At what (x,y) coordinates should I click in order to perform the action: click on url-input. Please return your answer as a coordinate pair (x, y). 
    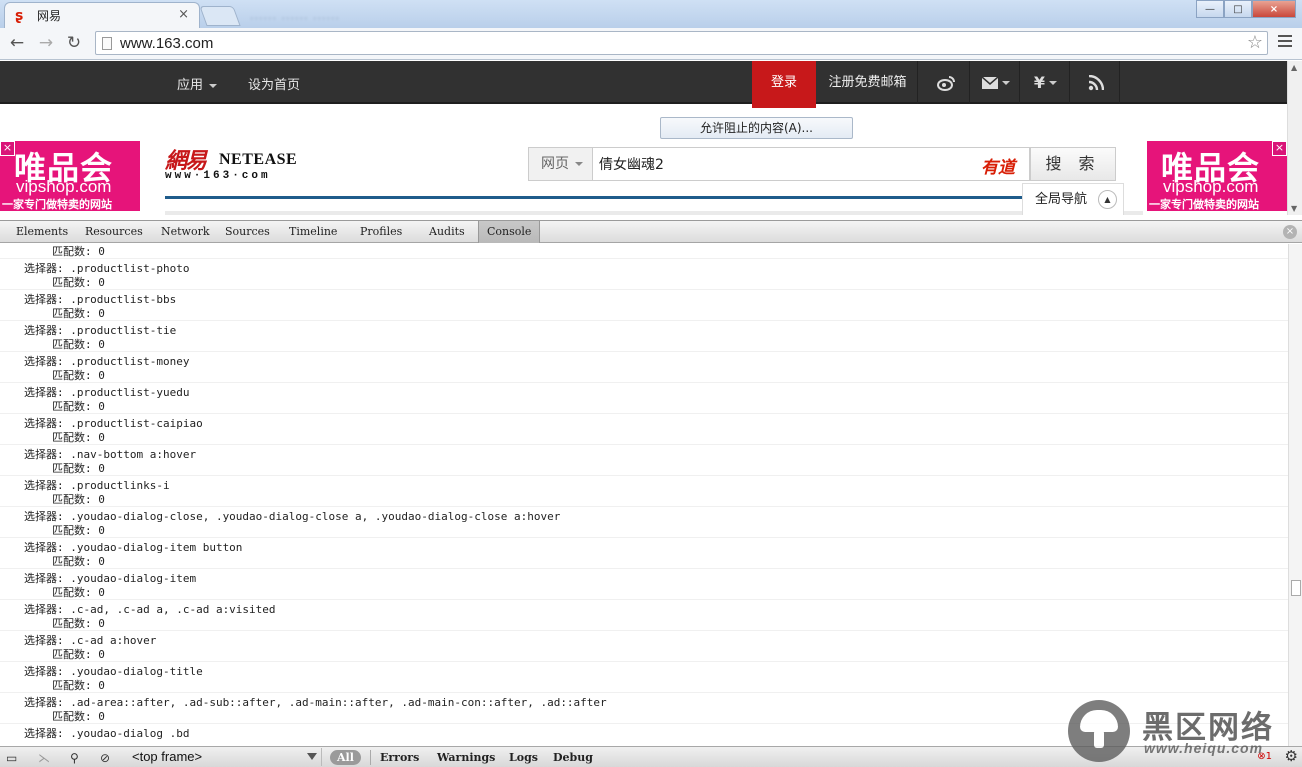
    Looking at the image, I should click on (680, 43).